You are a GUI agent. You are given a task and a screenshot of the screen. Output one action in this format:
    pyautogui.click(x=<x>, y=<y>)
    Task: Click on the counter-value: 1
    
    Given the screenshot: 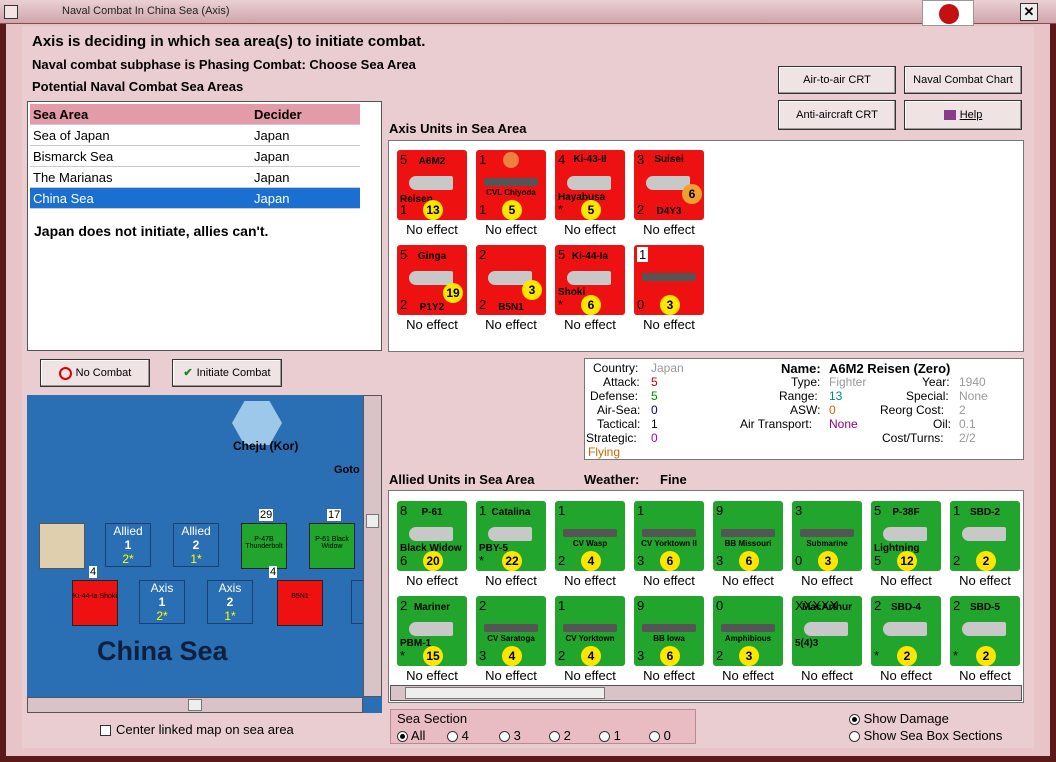 What is the action you would take?
    pyautogui.click(x=483, y=159)
    